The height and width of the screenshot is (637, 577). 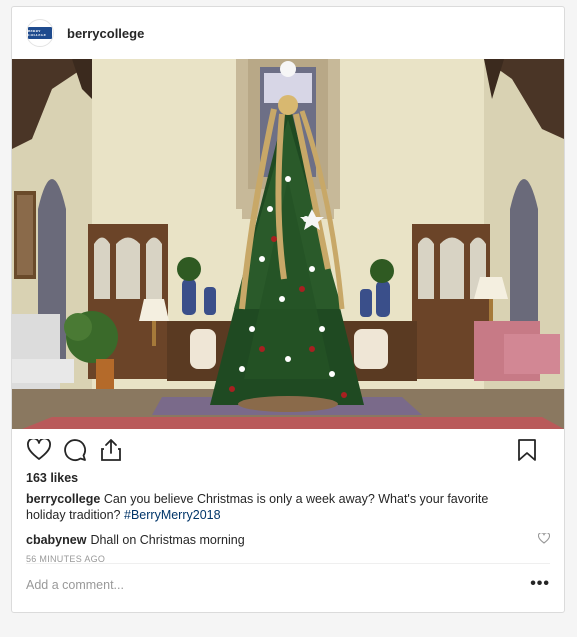 What do you see at coordinates (288, 480) in the screenshot?
I see `likes-count: 163 likes` at bounding box center [288, 480].